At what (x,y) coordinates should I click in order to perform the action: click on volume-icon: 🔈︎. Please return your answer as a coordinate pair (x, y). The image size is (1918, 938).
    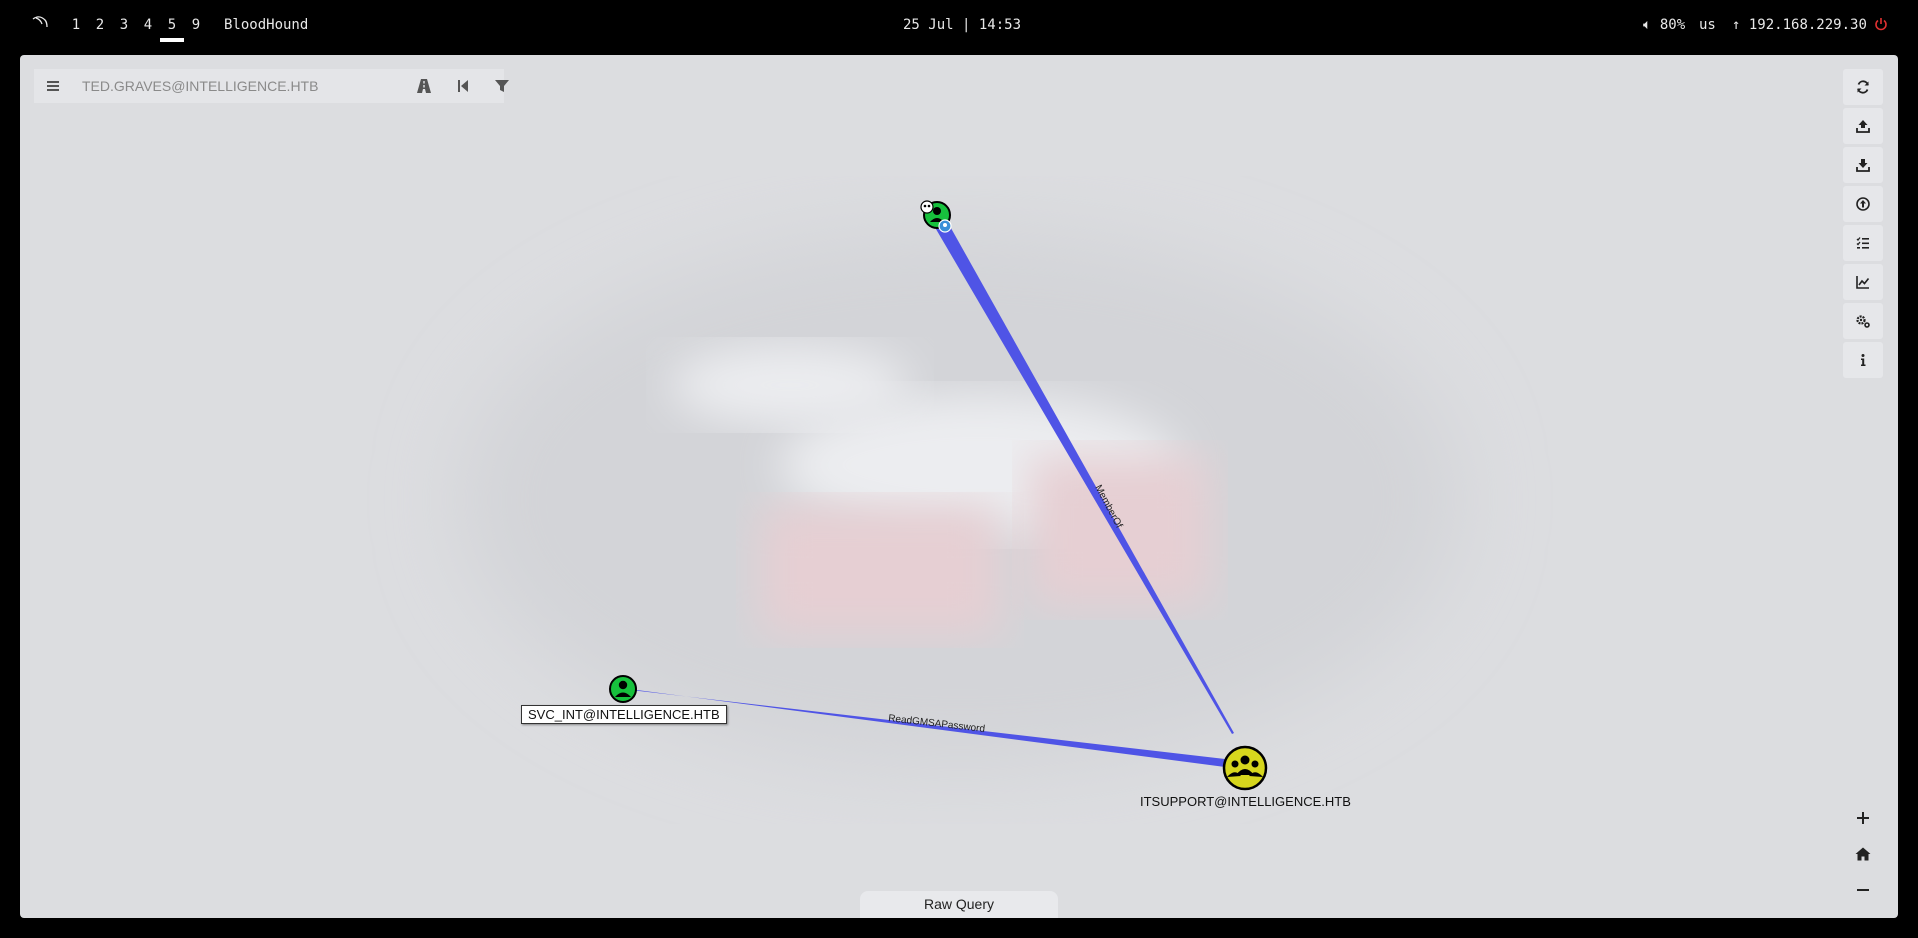
    Looking at the image, I should click on (1647, 25).